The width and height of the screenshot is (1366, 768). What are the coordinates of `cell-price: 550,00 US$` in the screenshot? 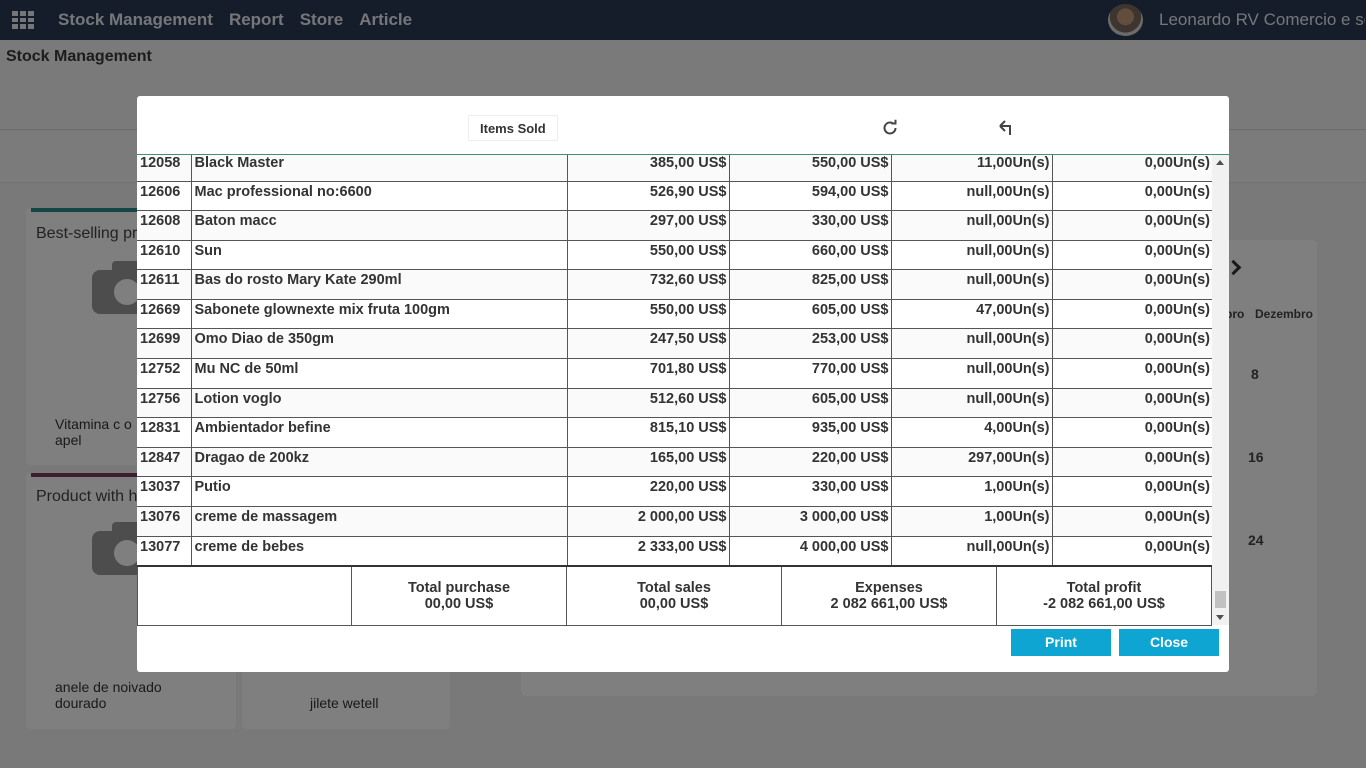 It's located at (810, 168).